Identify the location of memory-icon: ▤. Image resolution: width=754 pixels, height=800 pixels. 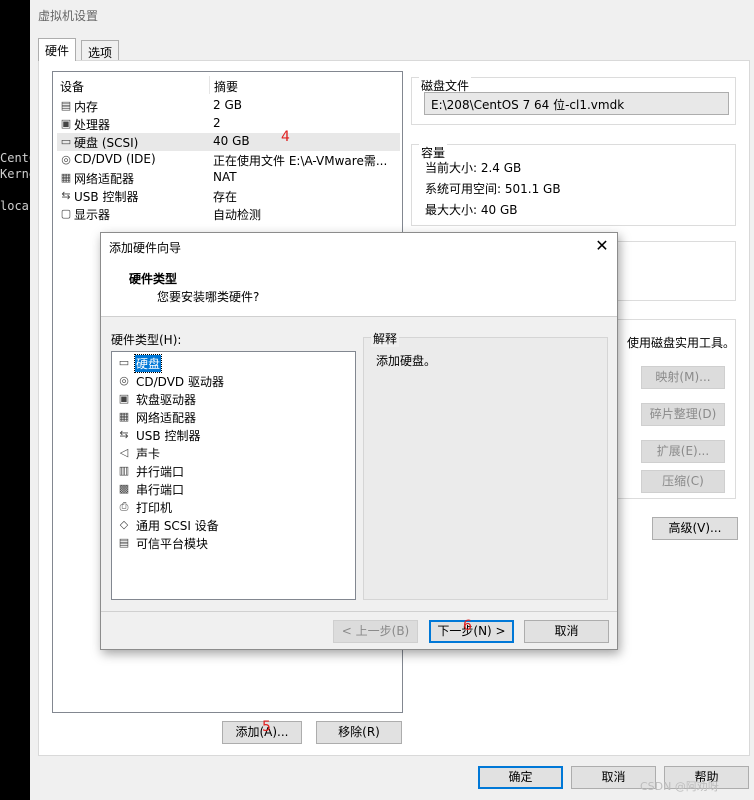
(66, 105).